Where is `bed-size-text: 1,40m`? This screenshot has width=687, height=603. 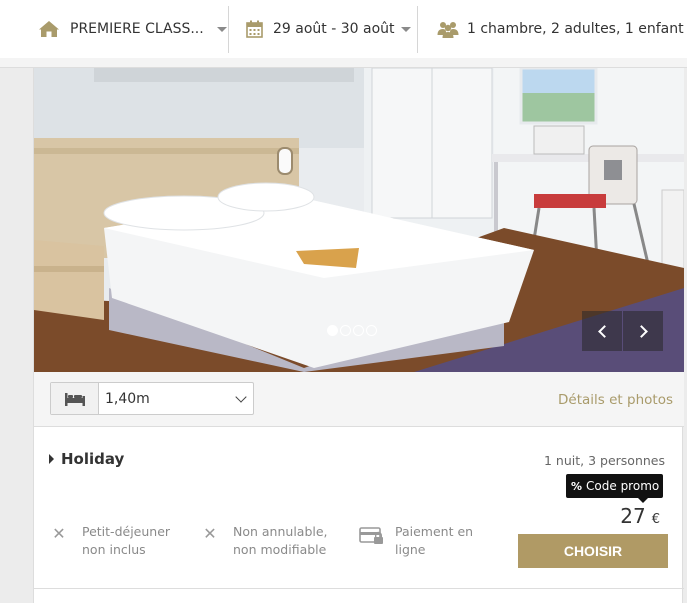
bed-size-text: 1,40m is located at coordinates (127, 398).